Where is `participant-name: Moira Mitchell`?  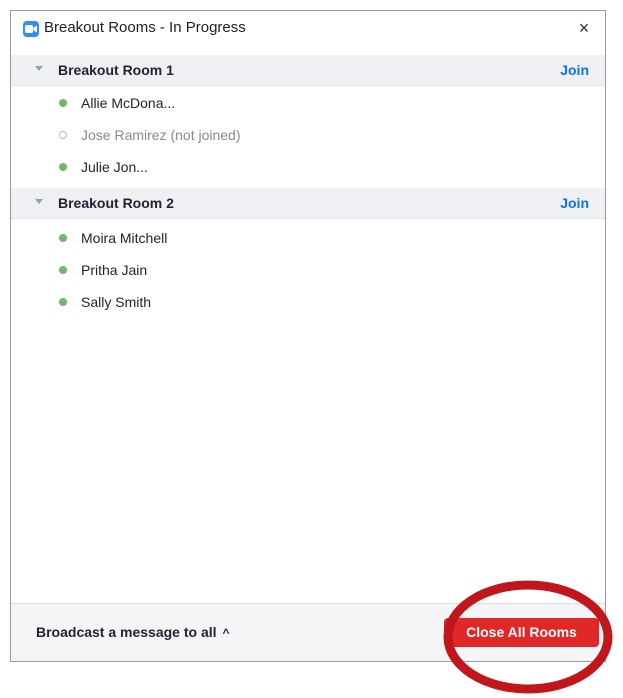
participant-name: Moira Mitchell is located at coordinates (124, 238).